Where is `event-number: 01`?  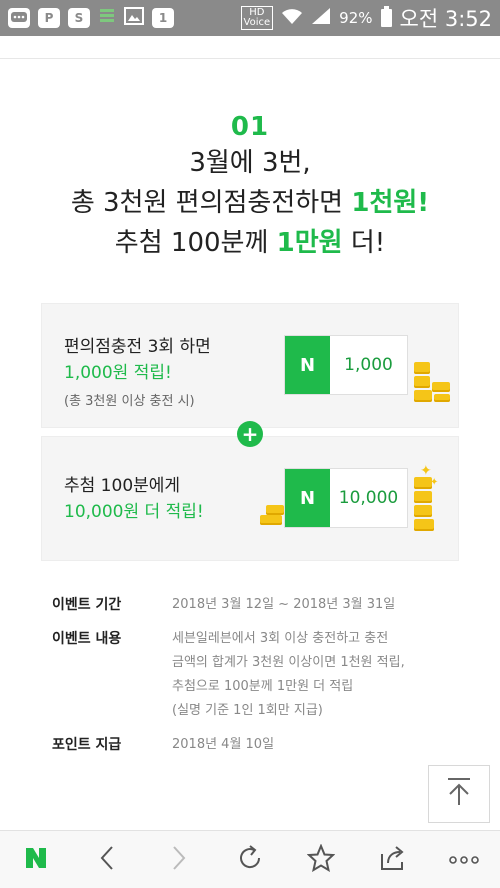 event-number: 01 is located at coordinates (250, 127).